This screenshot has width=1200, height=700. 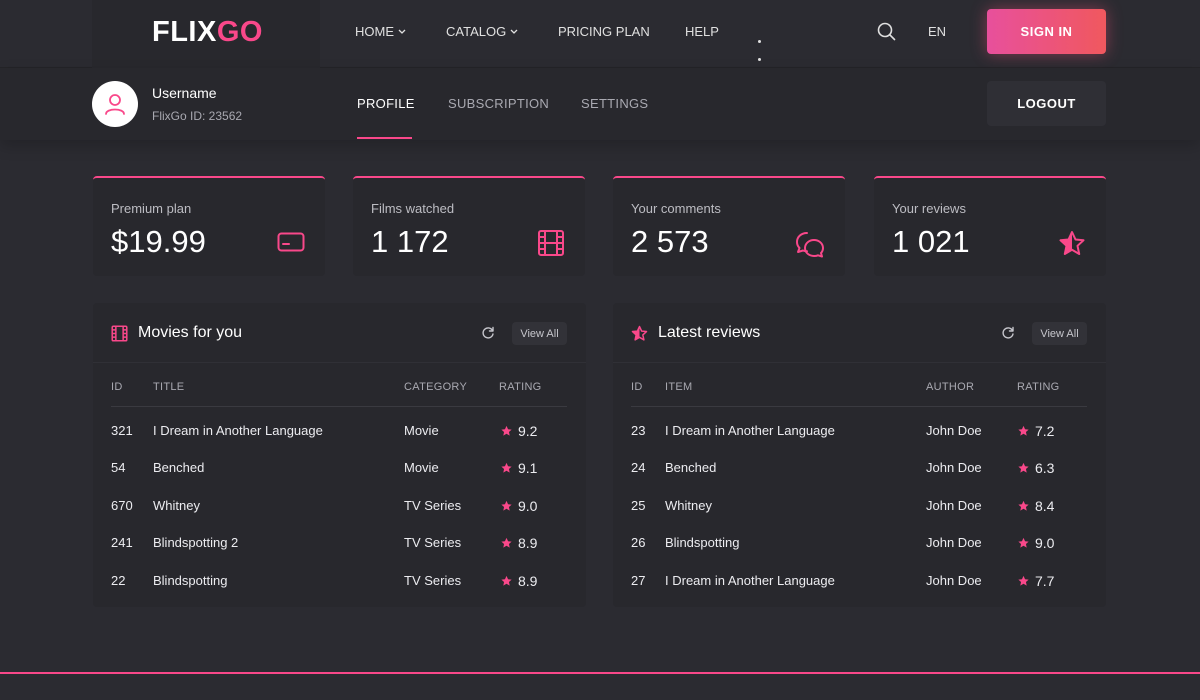 What do you see at coordinates (859, 333) in the screenshot?
I see `panel-header: Latest reviews View All` at bounding box center [859, 333].